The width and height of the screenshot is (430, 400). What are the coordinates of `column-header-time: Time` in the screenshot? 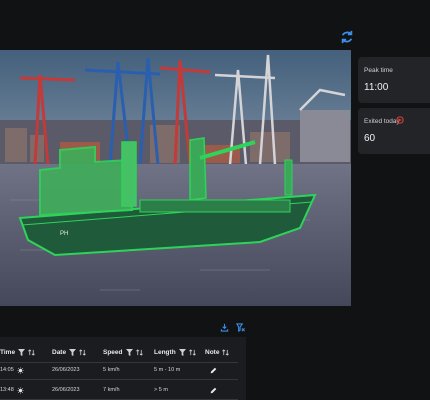 It's located at (17, 352).